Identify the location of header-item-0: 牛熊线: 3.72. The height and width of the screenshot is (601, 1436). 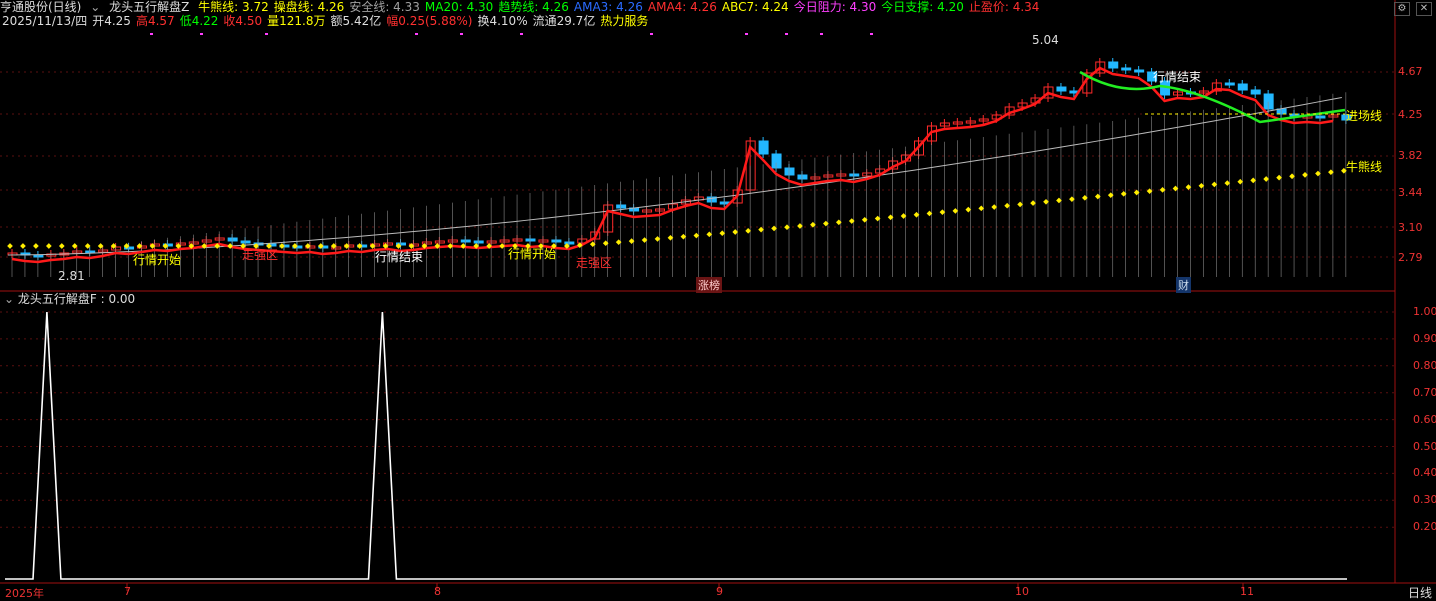
(233, 7).